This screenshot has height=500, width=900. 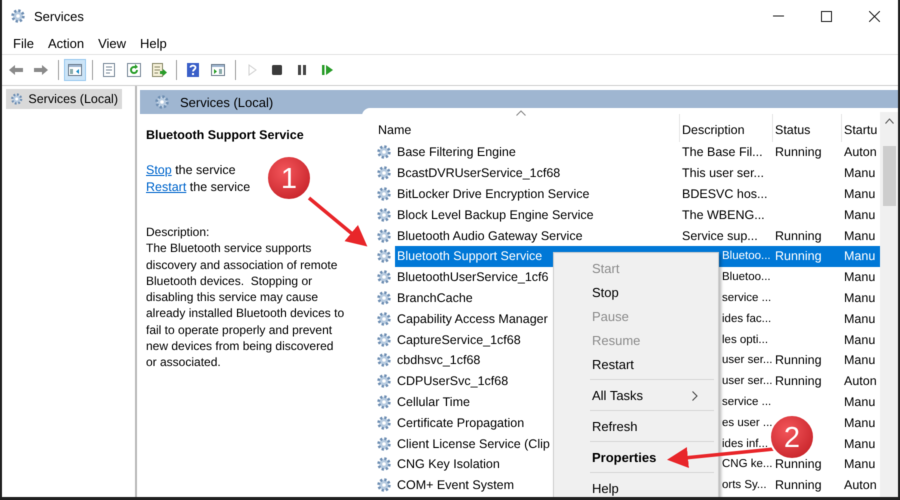 I want to click on column-header: Startu, so click(x=861, y=128).